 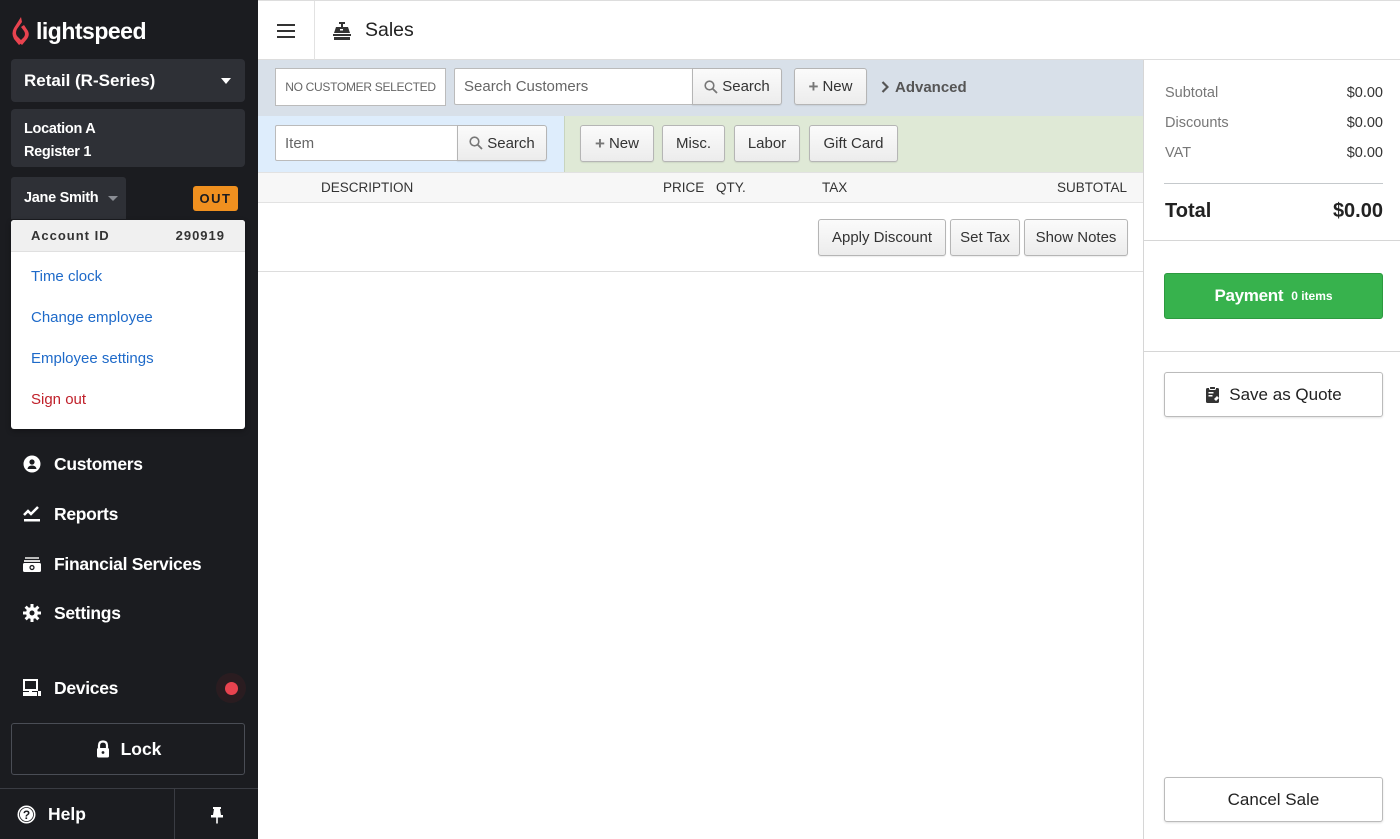 I want to click on store-select: Retail (R-Series), so click(x=128, y=80).